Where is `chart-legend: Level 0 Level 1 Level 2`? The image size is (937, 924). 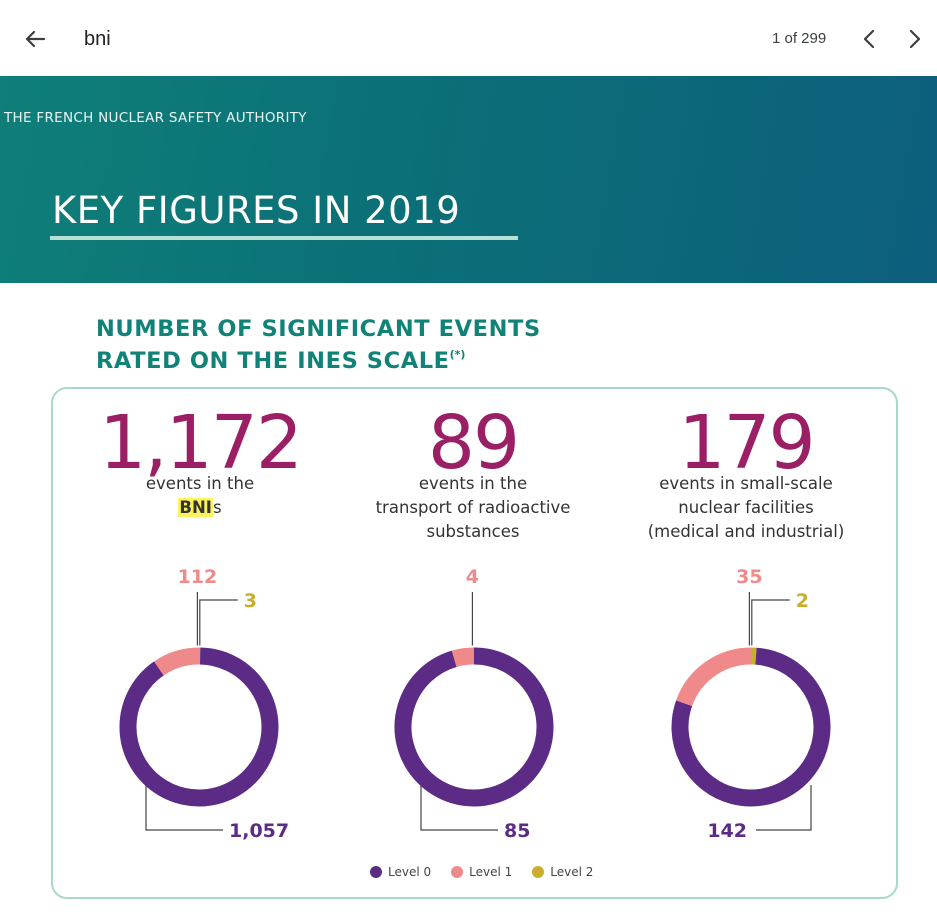
chart-legend: Level 0 Level 1 Level 2 is located at coordinates (491, 872).